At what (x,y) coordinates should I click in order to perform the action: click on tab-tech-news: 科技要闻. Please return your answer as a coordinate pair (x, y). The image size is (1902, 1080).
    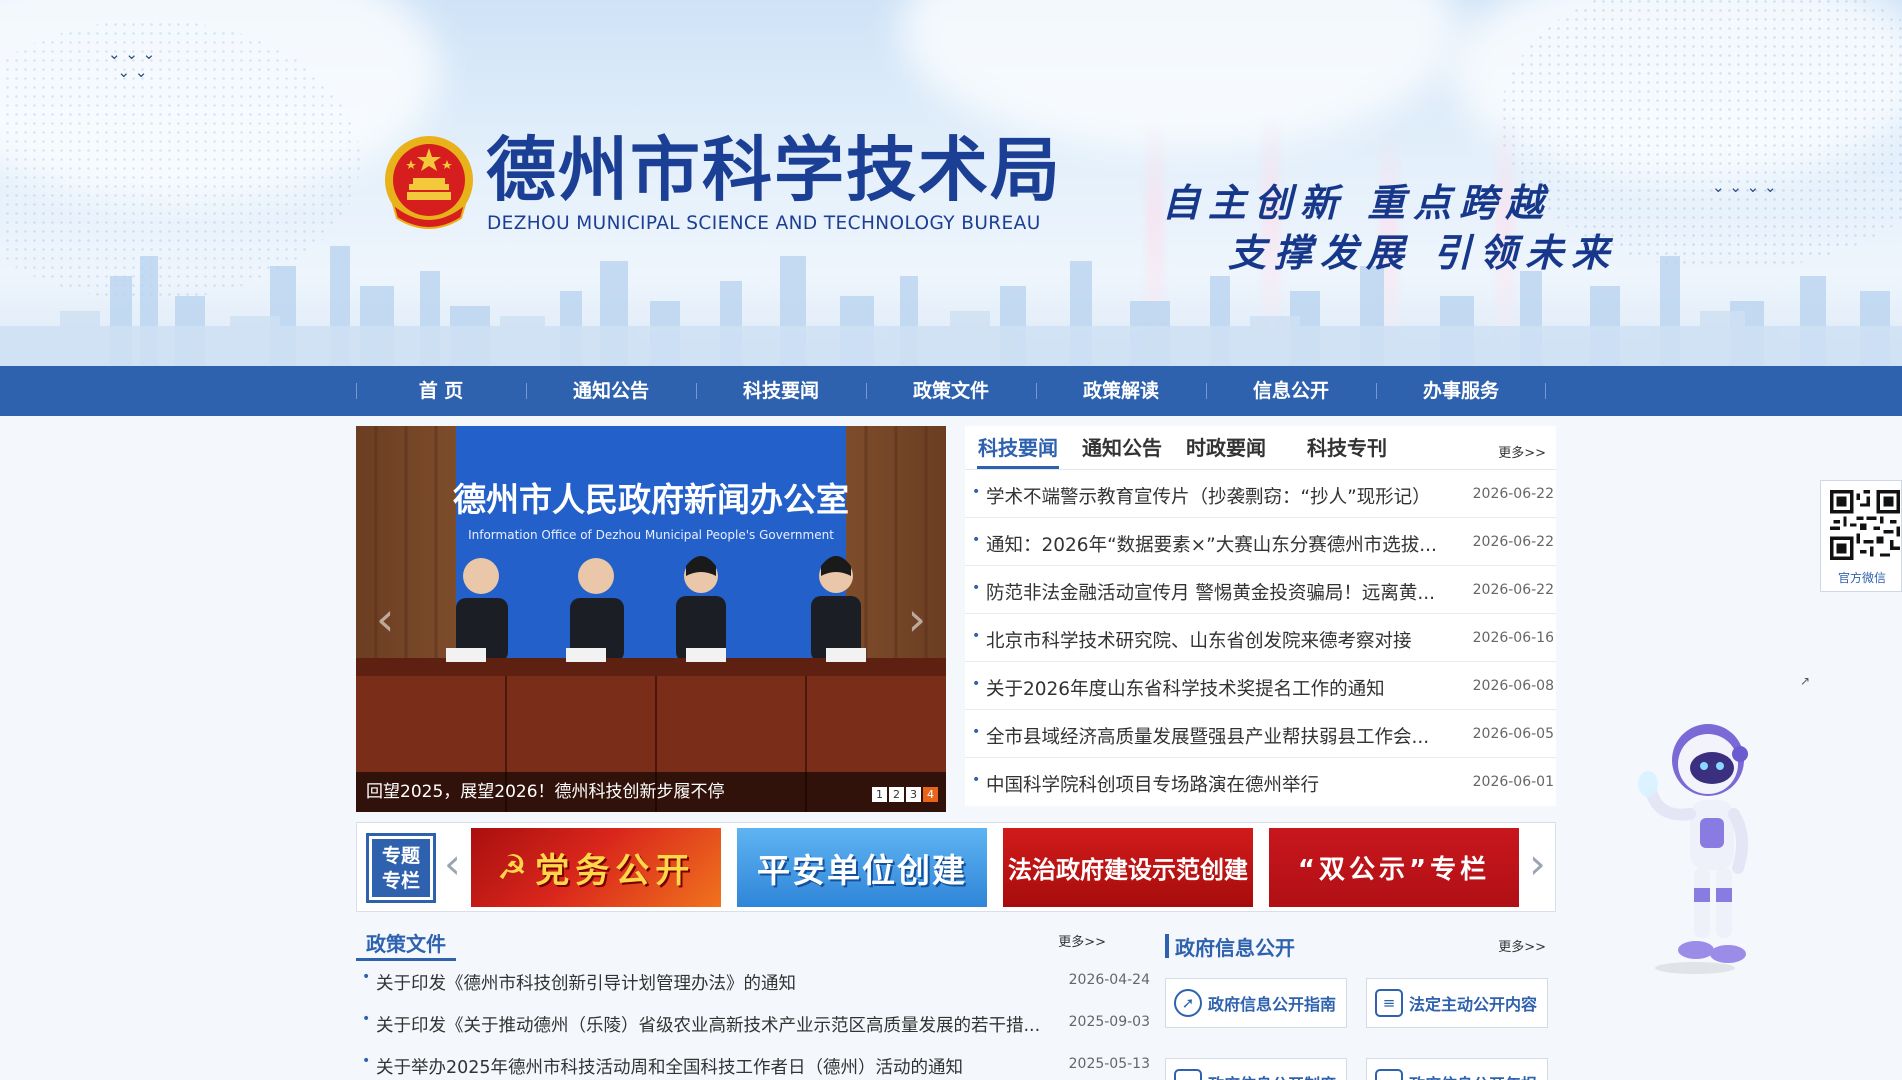
    Looking at the image, I should click on (1018, 446).